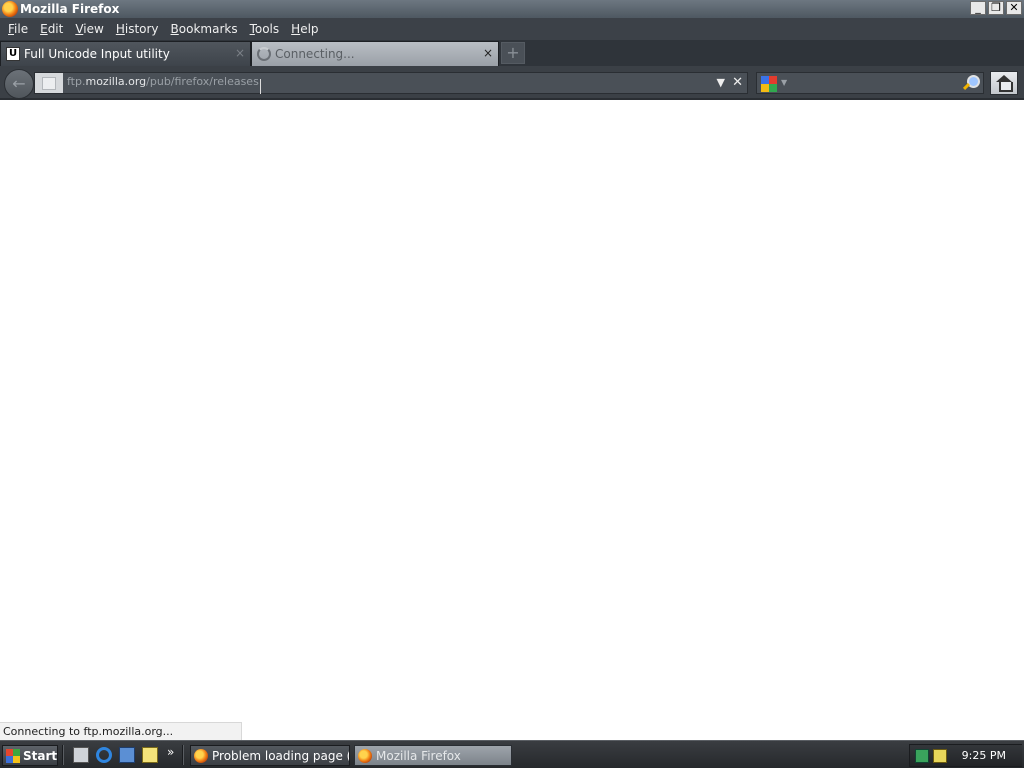 This screenshot has height=768, width=1024. What do you see at coordinates (18, 29) in the screenshot?
I see `menu-file: File` at bounding box center [18, 29].